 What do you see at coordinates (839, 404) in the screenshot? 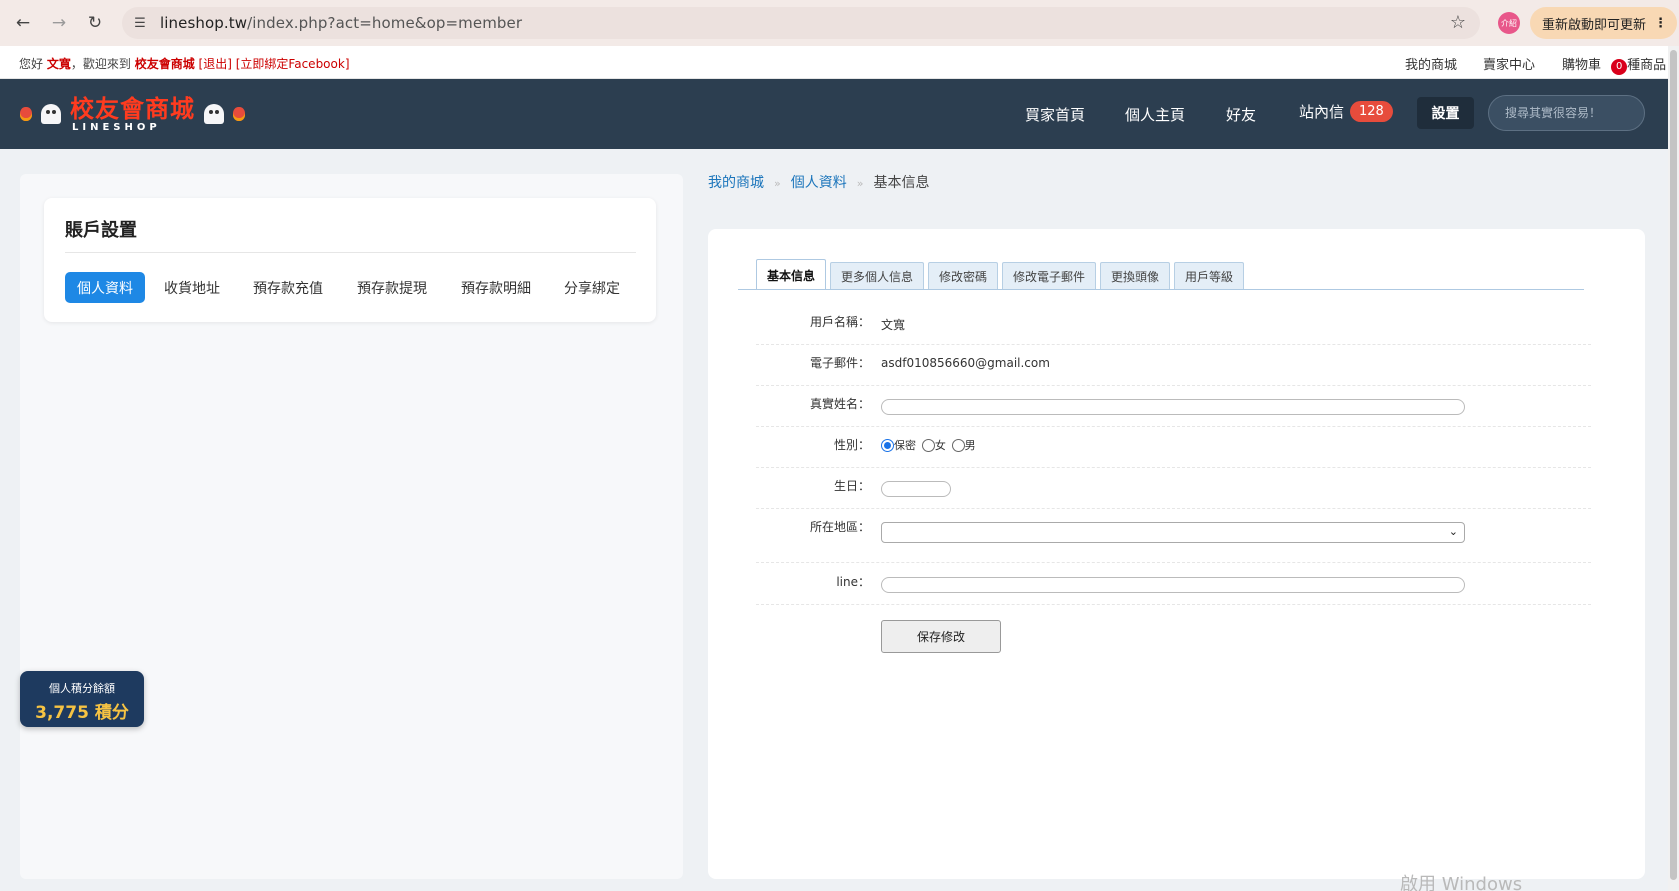
I see `realname-label: 真實姓名：` at bounding box center [839, 404].